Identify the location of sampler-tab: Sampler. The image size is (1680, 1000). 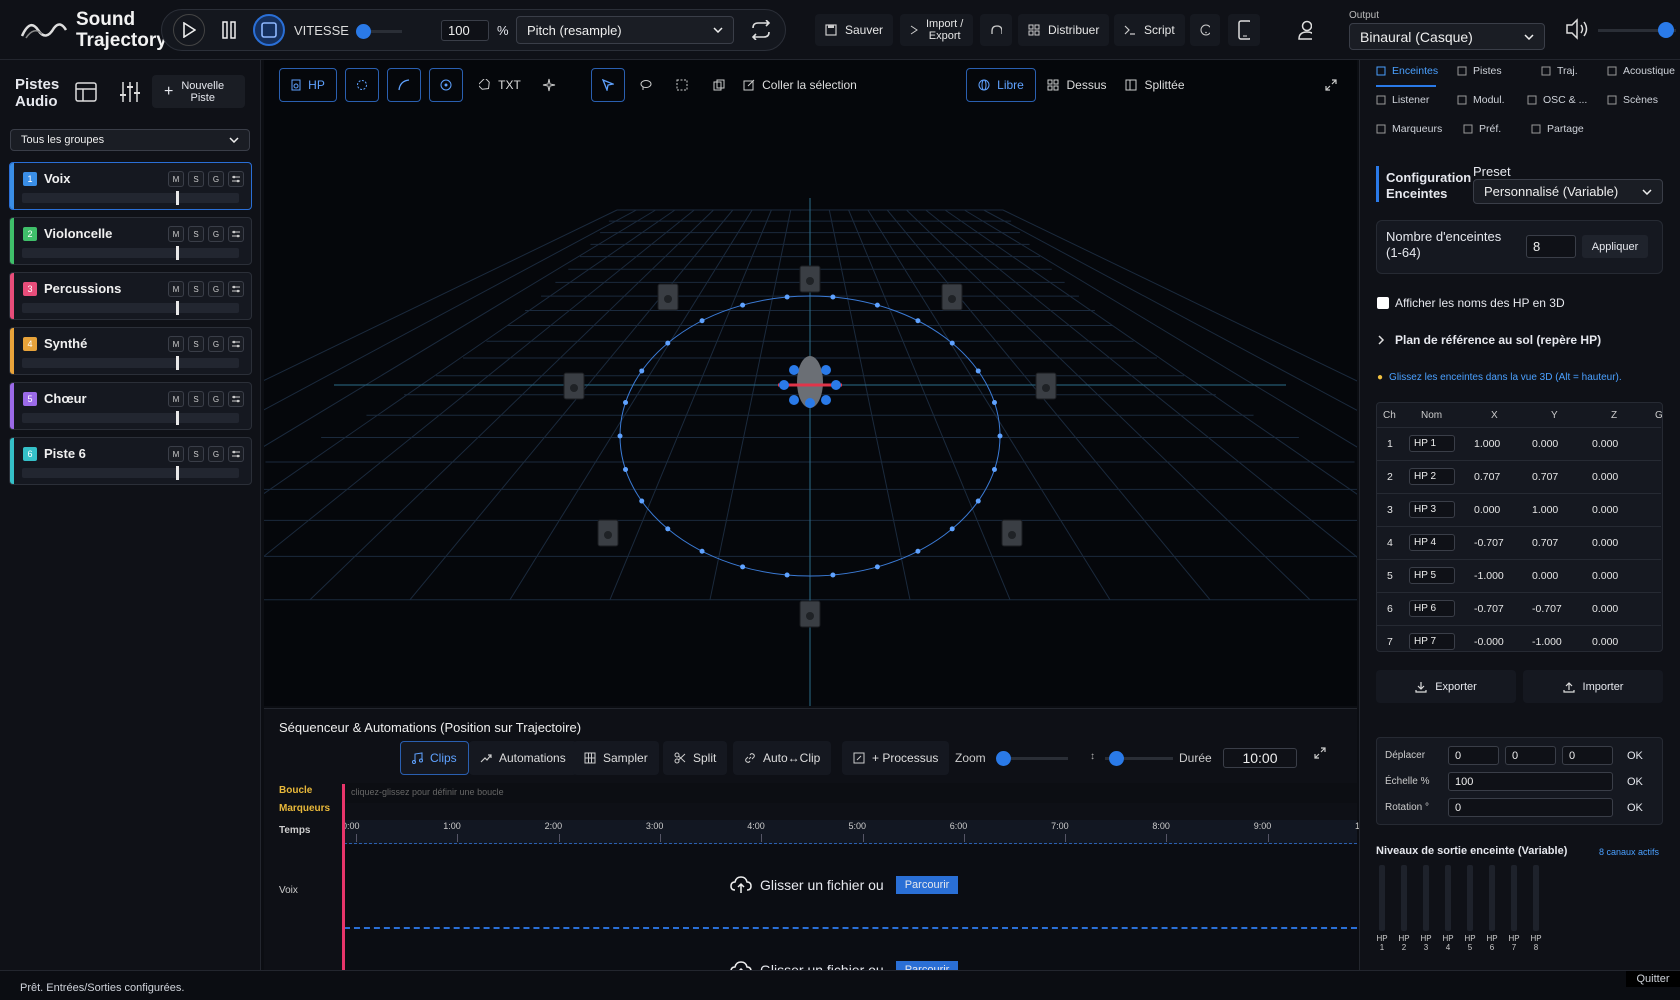
(616, 758).